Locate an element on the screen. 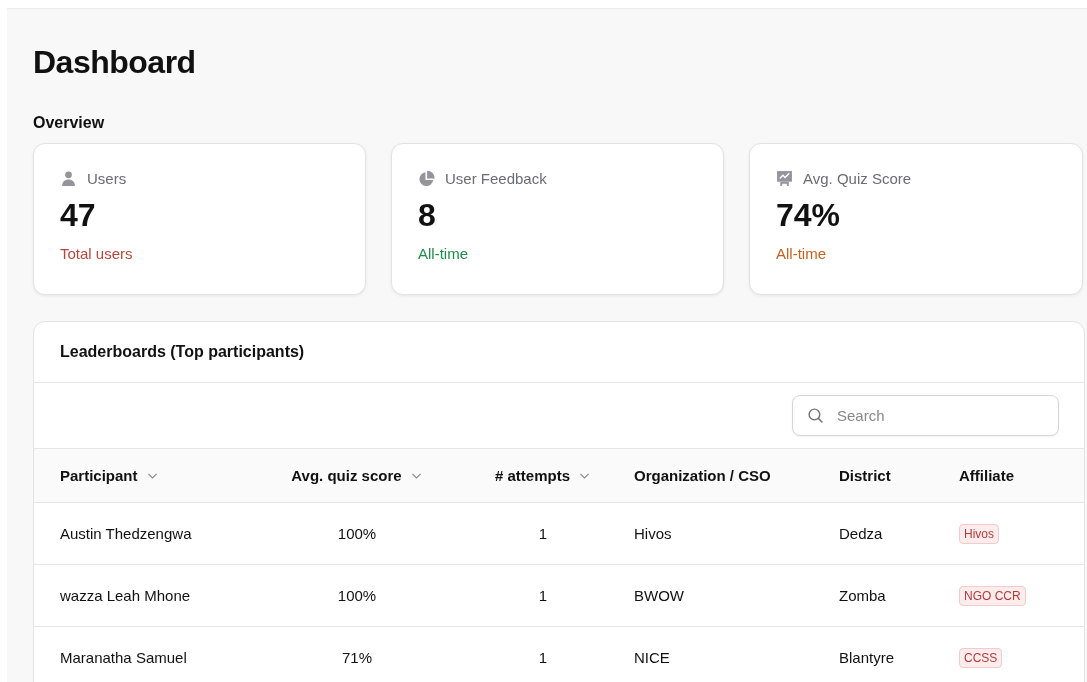 The width and height of the screenshot is (1087, 682). sort-header: Avg. quiz score is located at coordinates (357, 475).